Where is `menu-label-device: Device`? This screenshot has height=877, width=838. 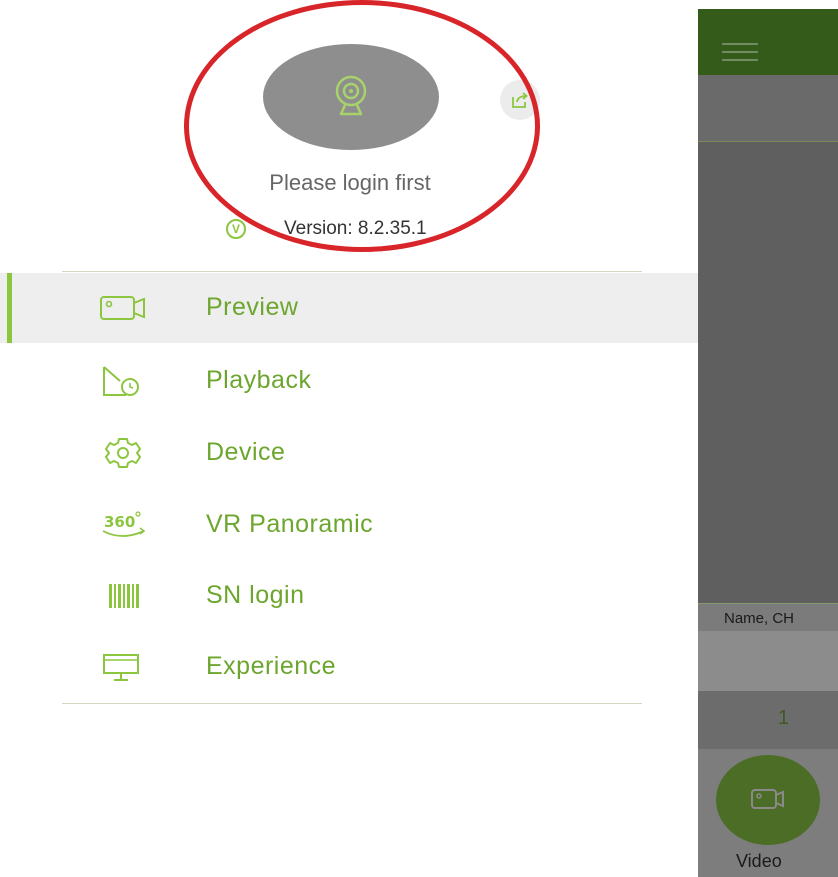
menu-label-device: Device is located at coordinates (246, 452).